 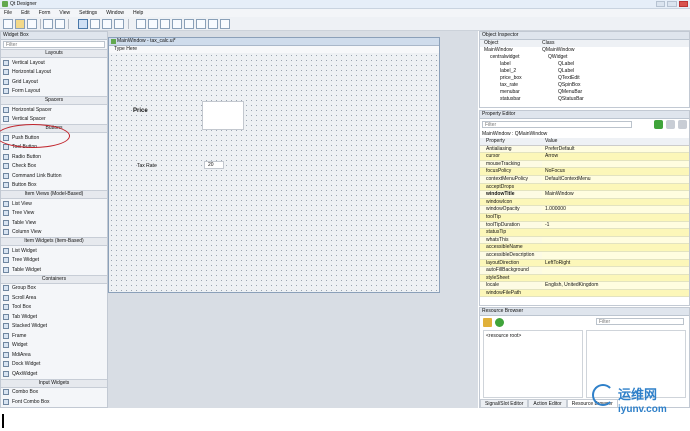 I want to click on property-row-windowfilepath: windowFilePath, so click(x=584, y=293).